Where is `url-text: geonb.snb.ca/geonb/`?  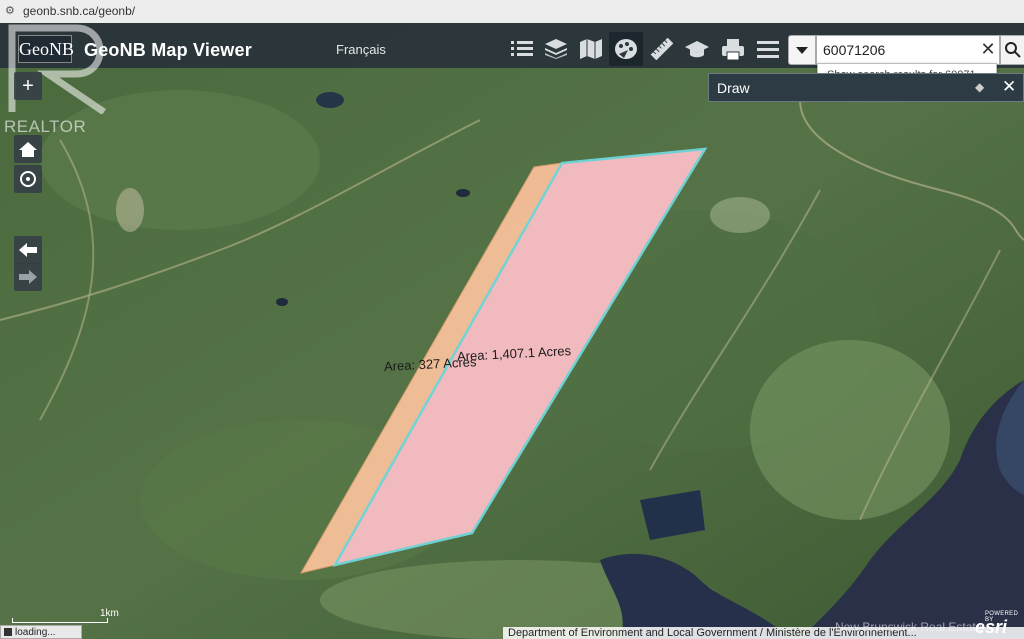
url-text: geonb.snb.ca/geonb/ is located at coordinates (79, 11).